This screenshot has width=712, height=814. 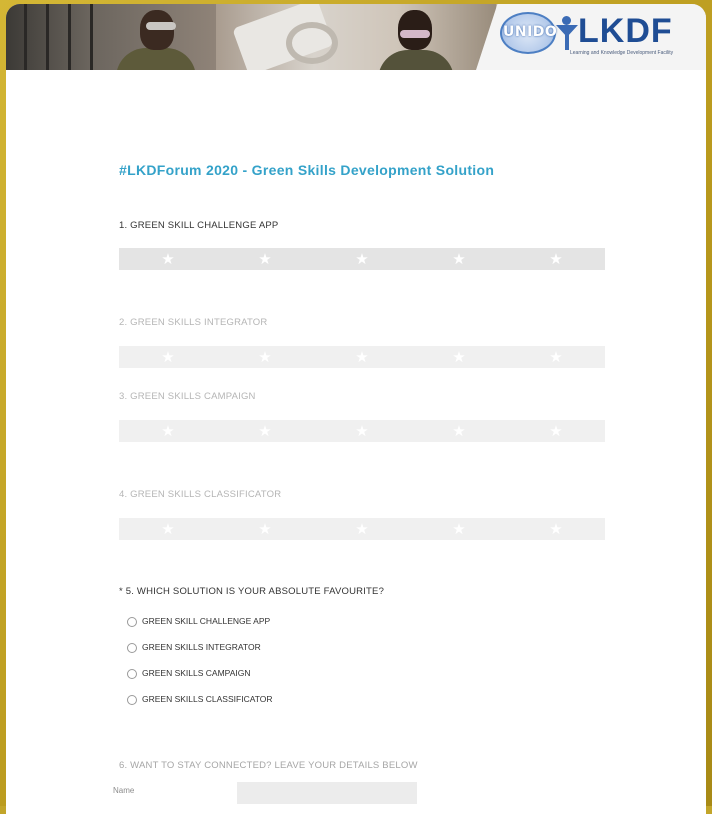 What do you see at coordinates (327, 793) in the screenshot?
I see `name-input` at bounding box center [327, 793].